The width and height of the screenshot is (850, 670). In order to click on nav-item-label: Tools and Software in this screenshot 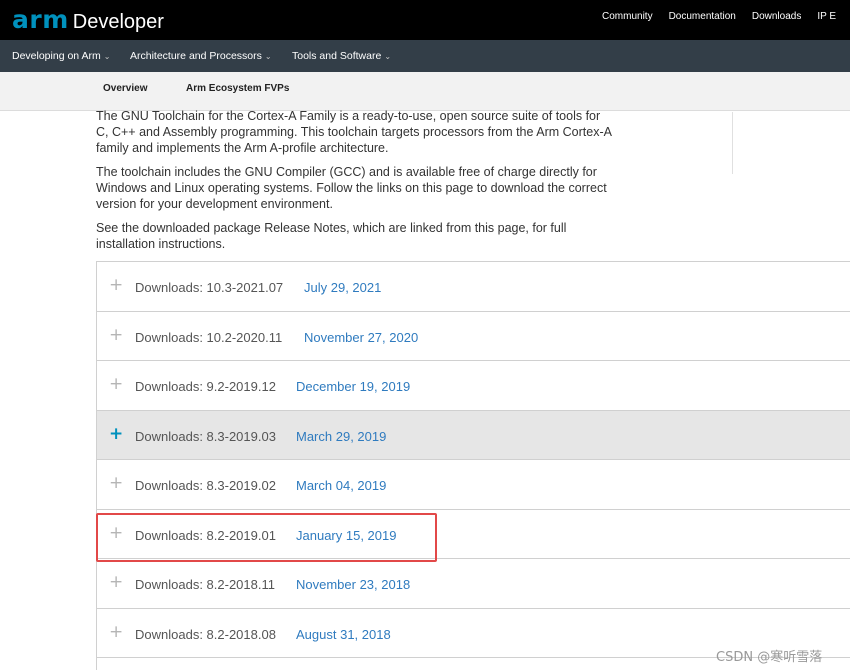, I will do `click(337, 56)`.